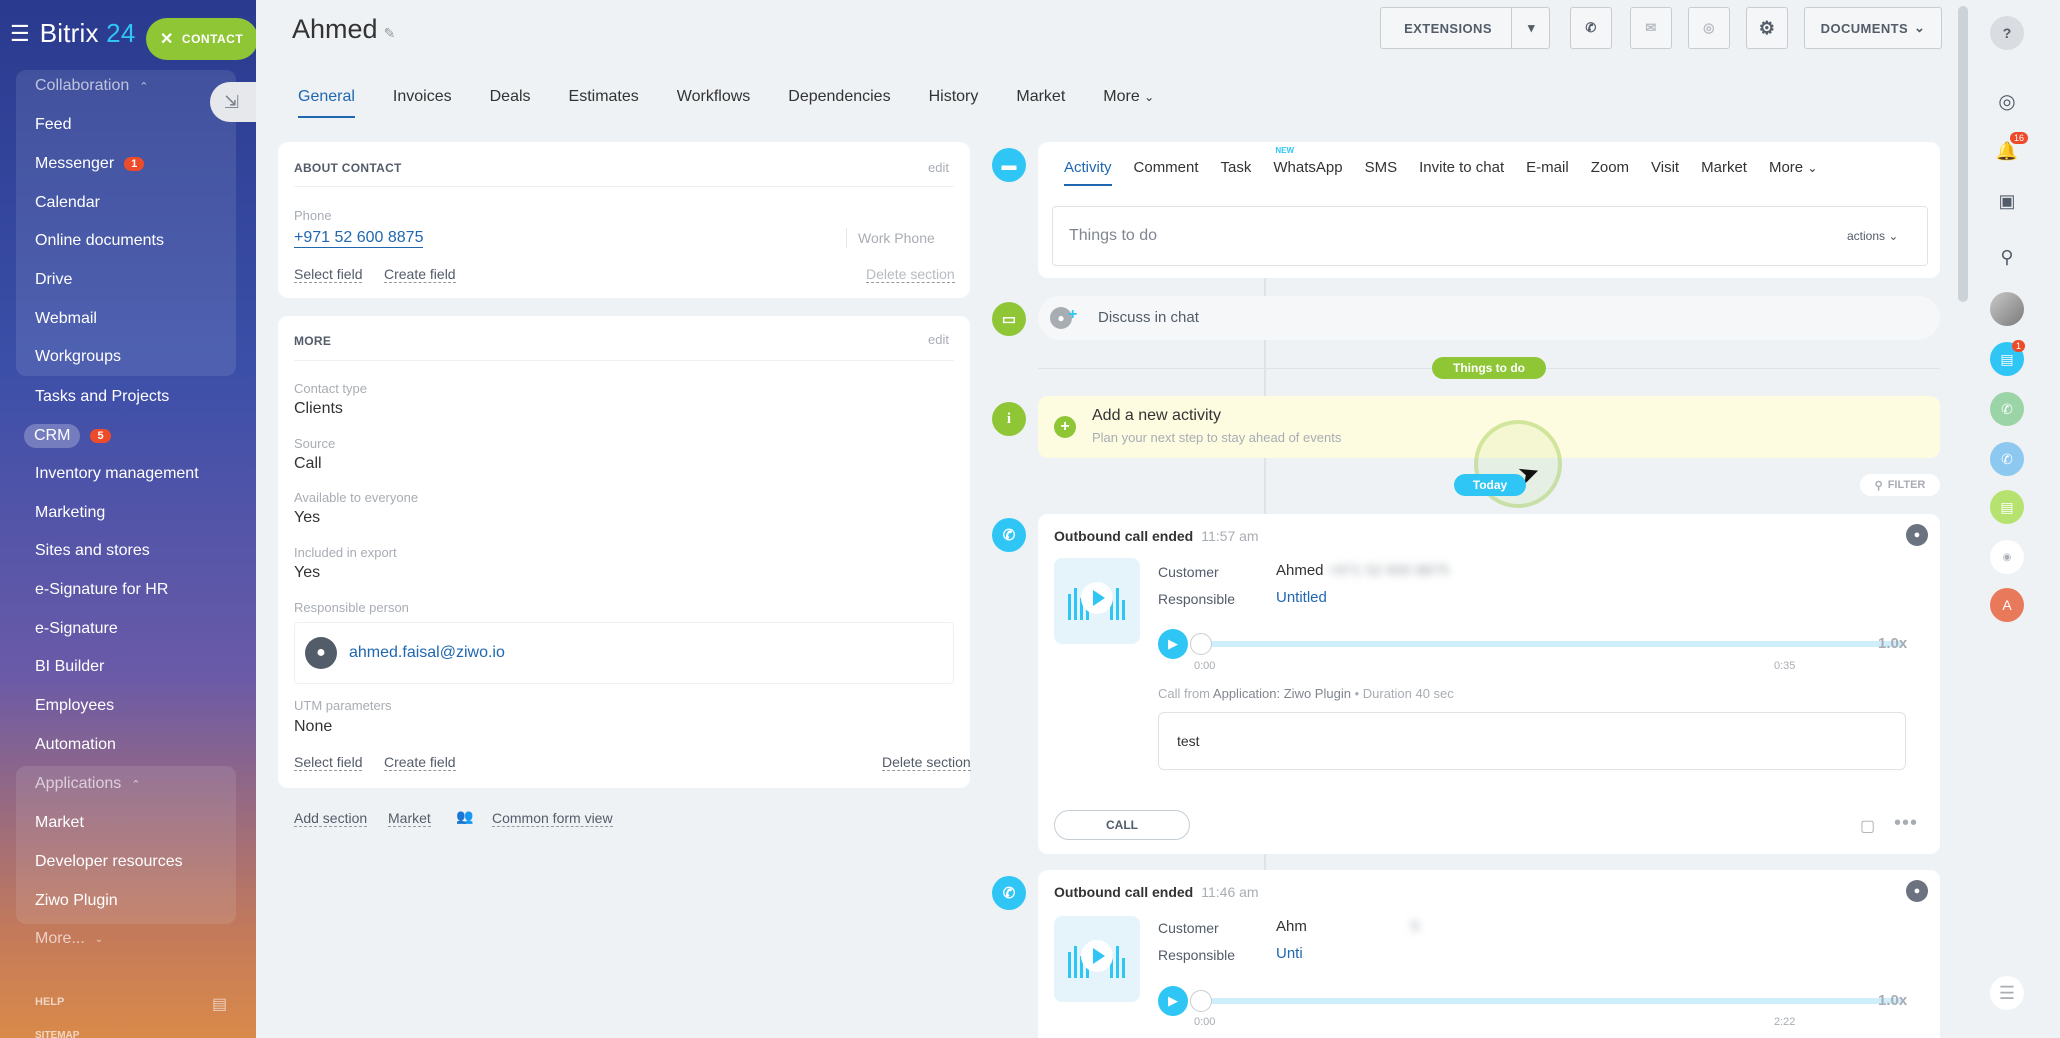  Describe the element at coordinates (75, 745) in the screenshot. I see `nav-automation: Automation` at that location.